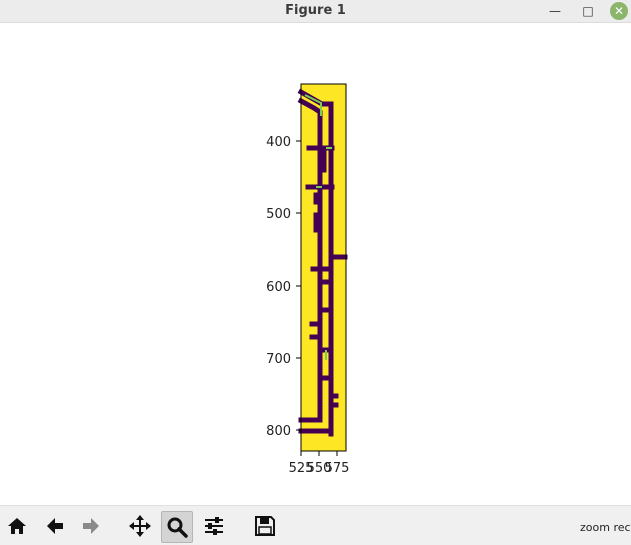  What do you see at coordinates (278, 214) in the screenshot?
I see `y-tick-label: 500` at bounding box center [278, 214].